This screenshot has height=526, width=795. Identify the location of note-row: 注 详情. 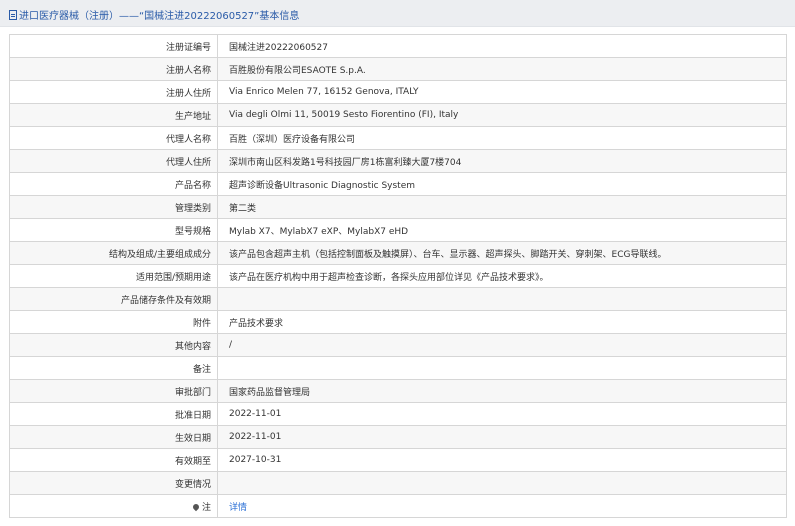
(398, 506).